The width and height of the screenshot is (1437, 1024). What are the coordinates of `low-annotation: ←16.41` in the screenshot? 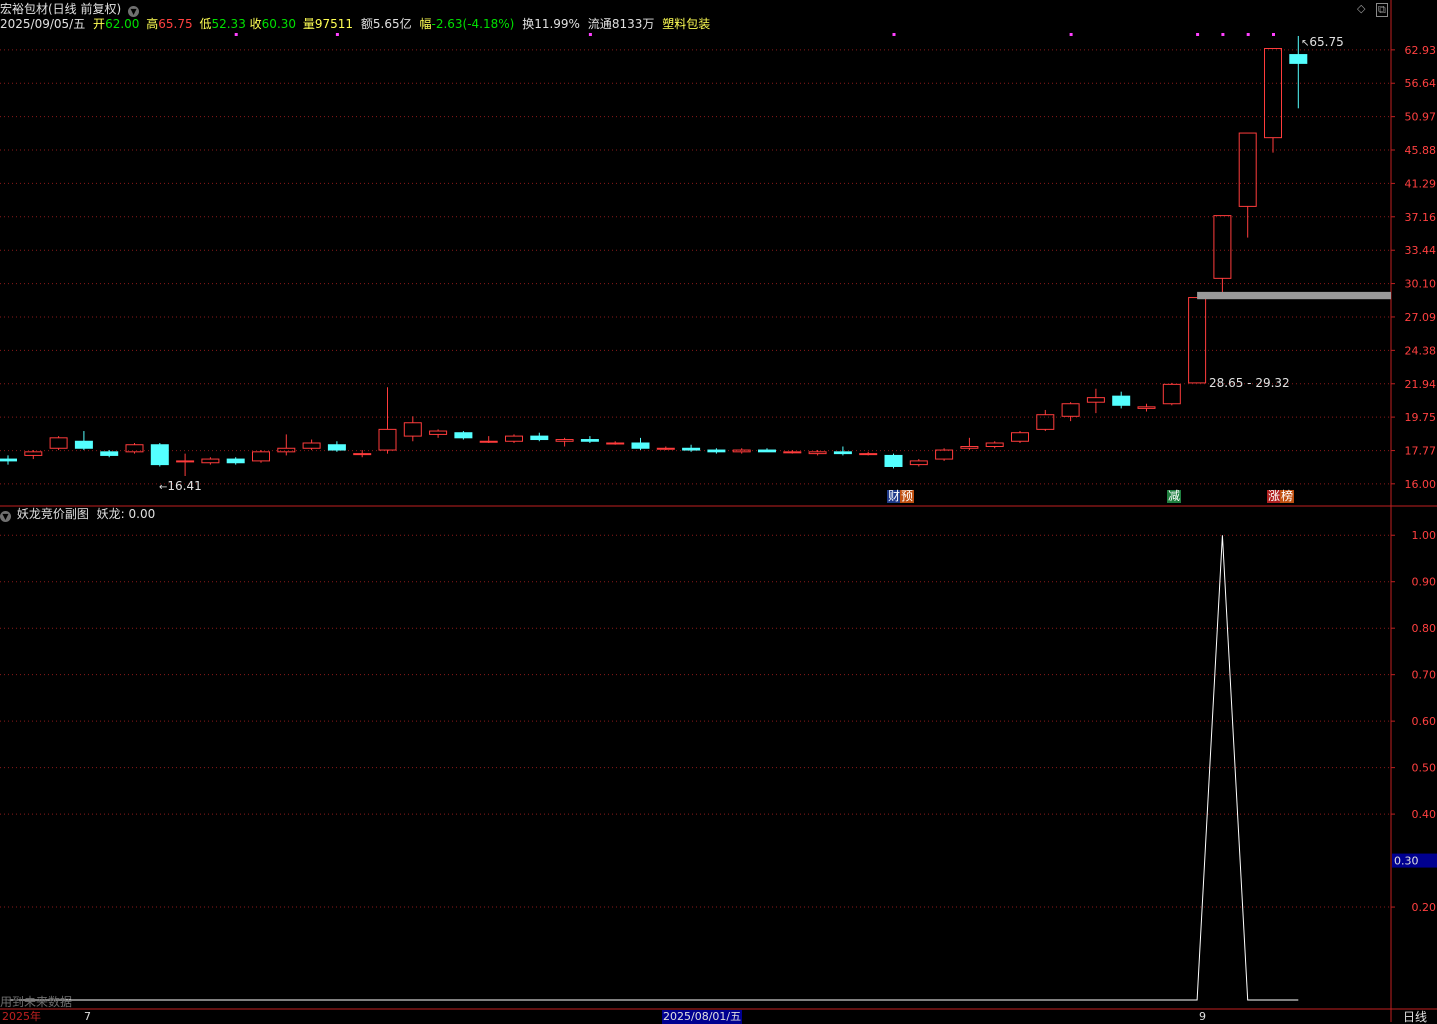 It's located at (180, 487).